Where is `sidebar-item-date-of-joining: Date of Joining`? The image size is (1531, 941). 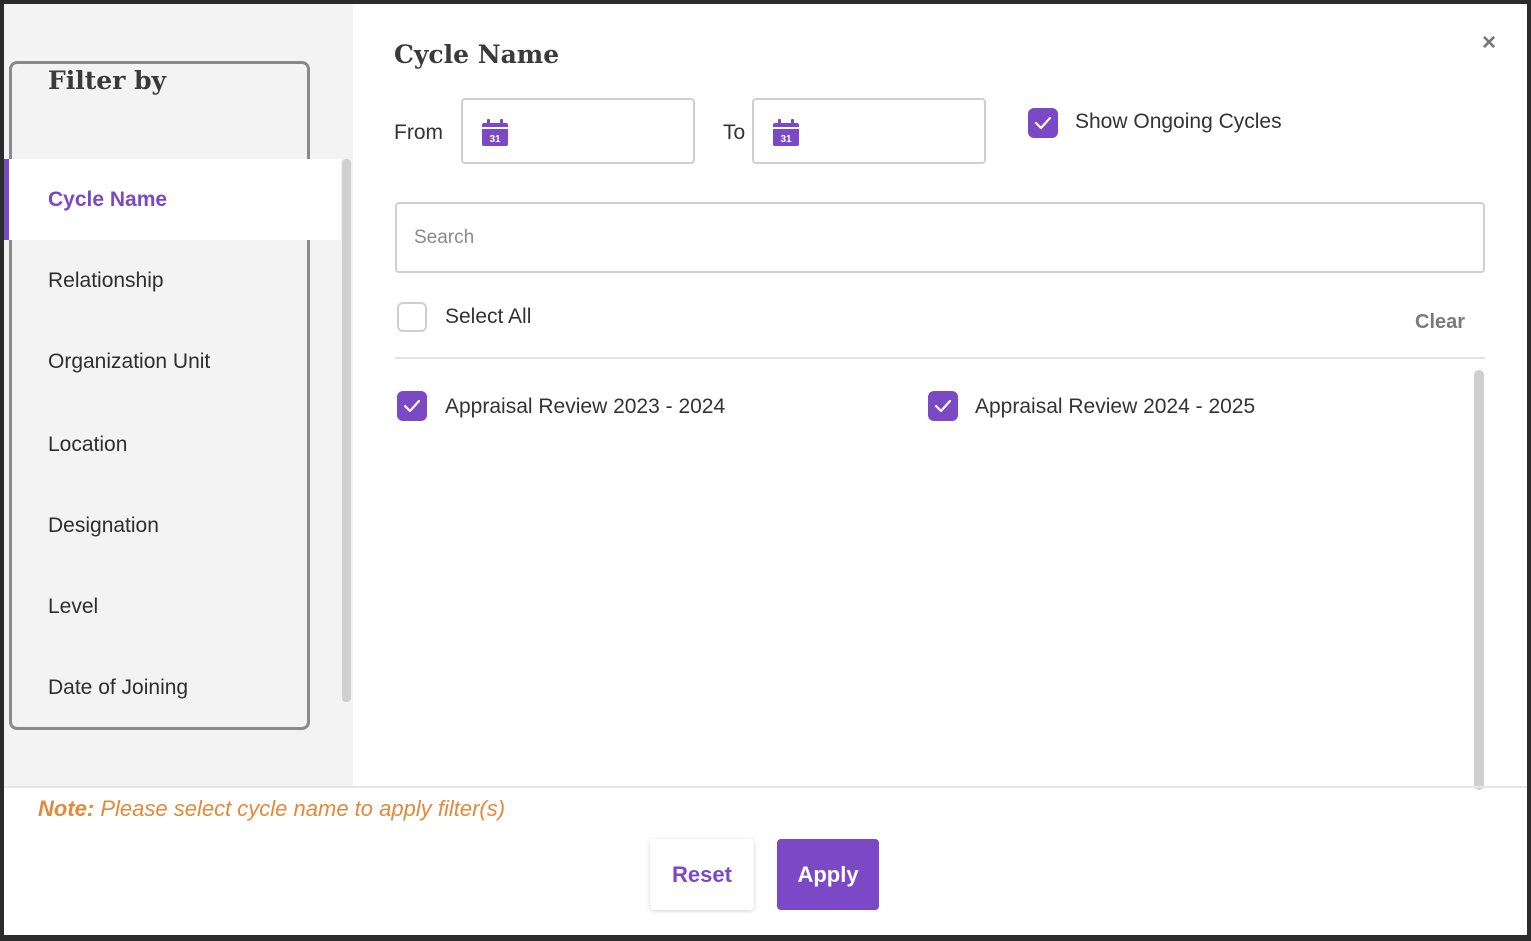 sidebar-item-date-of-joining: Date of Joining is located at coordinates (172, 687).